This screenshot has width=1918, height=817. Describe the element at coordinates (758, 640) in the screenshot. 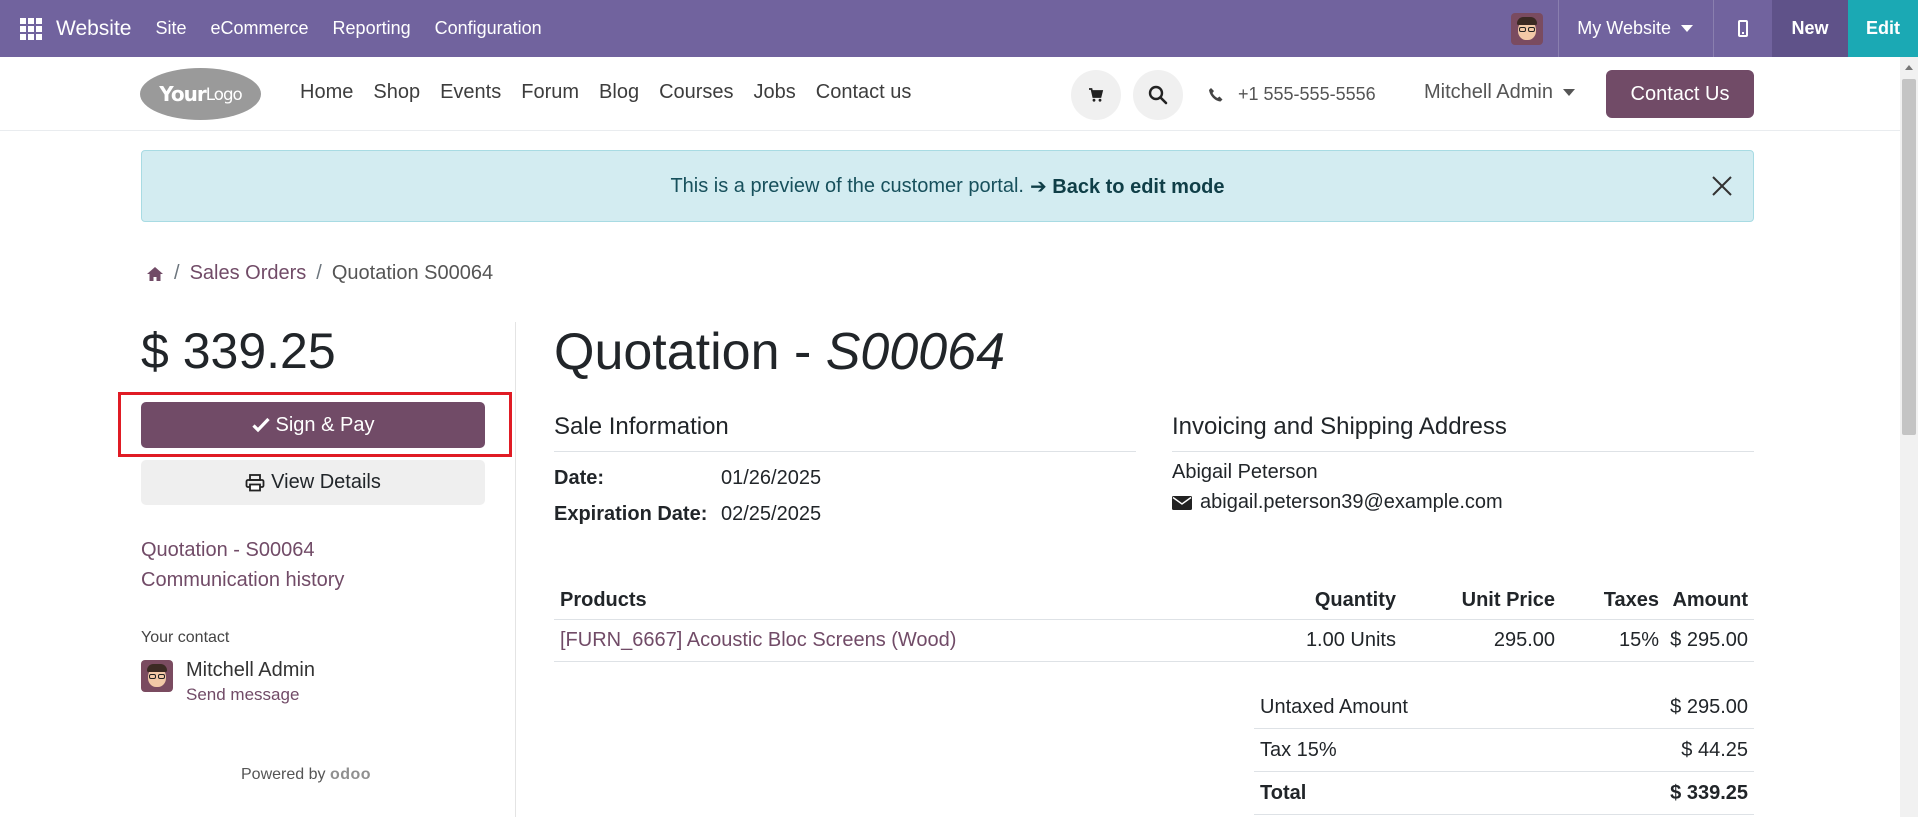

I see `product-link: [FURN_6667] Acoustic Bloc Screens (Wood)` at that location.